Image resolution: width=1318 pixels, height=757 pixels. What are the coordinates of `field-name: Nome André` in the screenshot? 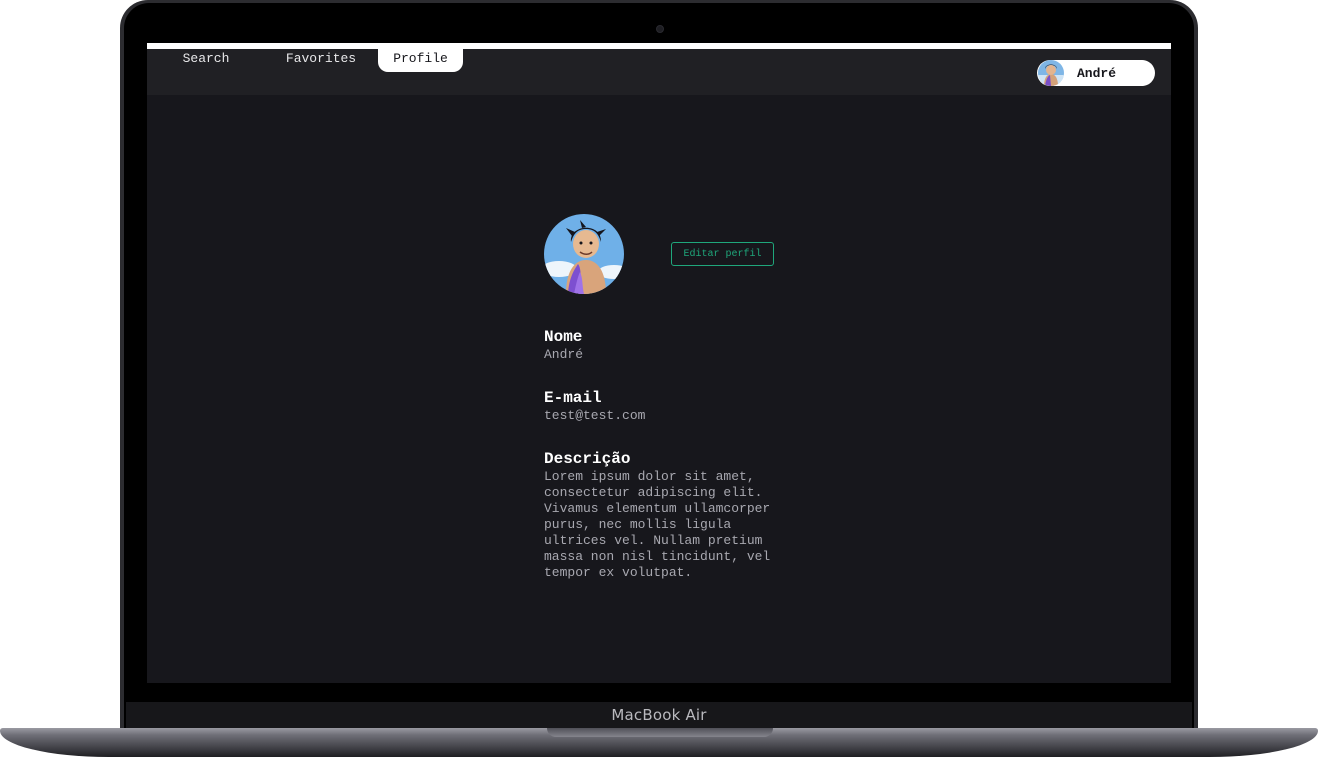 It's located at (664, 345).